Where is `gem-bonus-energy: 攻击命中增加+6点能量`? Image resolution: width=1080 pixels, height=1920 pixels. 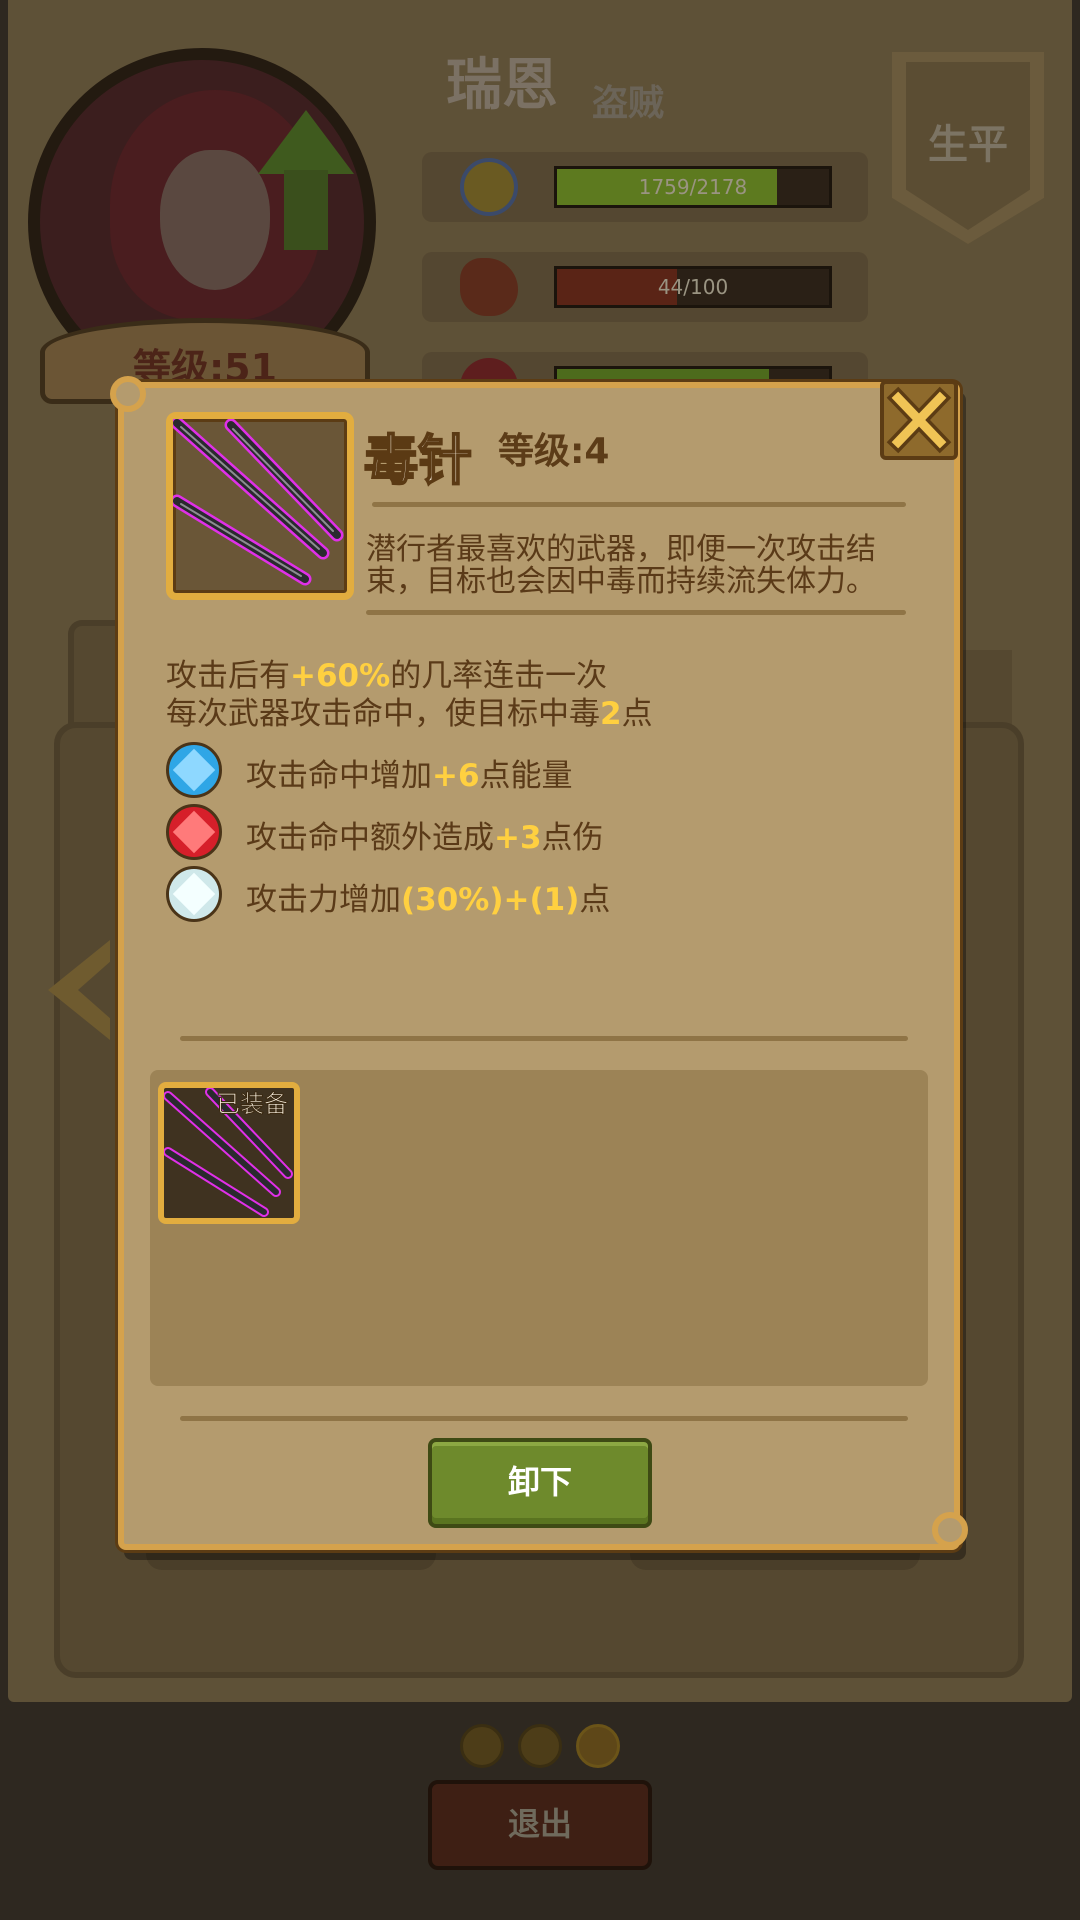 gem-bonus-energy: 攻击命中增加+6点能量 is located at coordinates (409, 772).